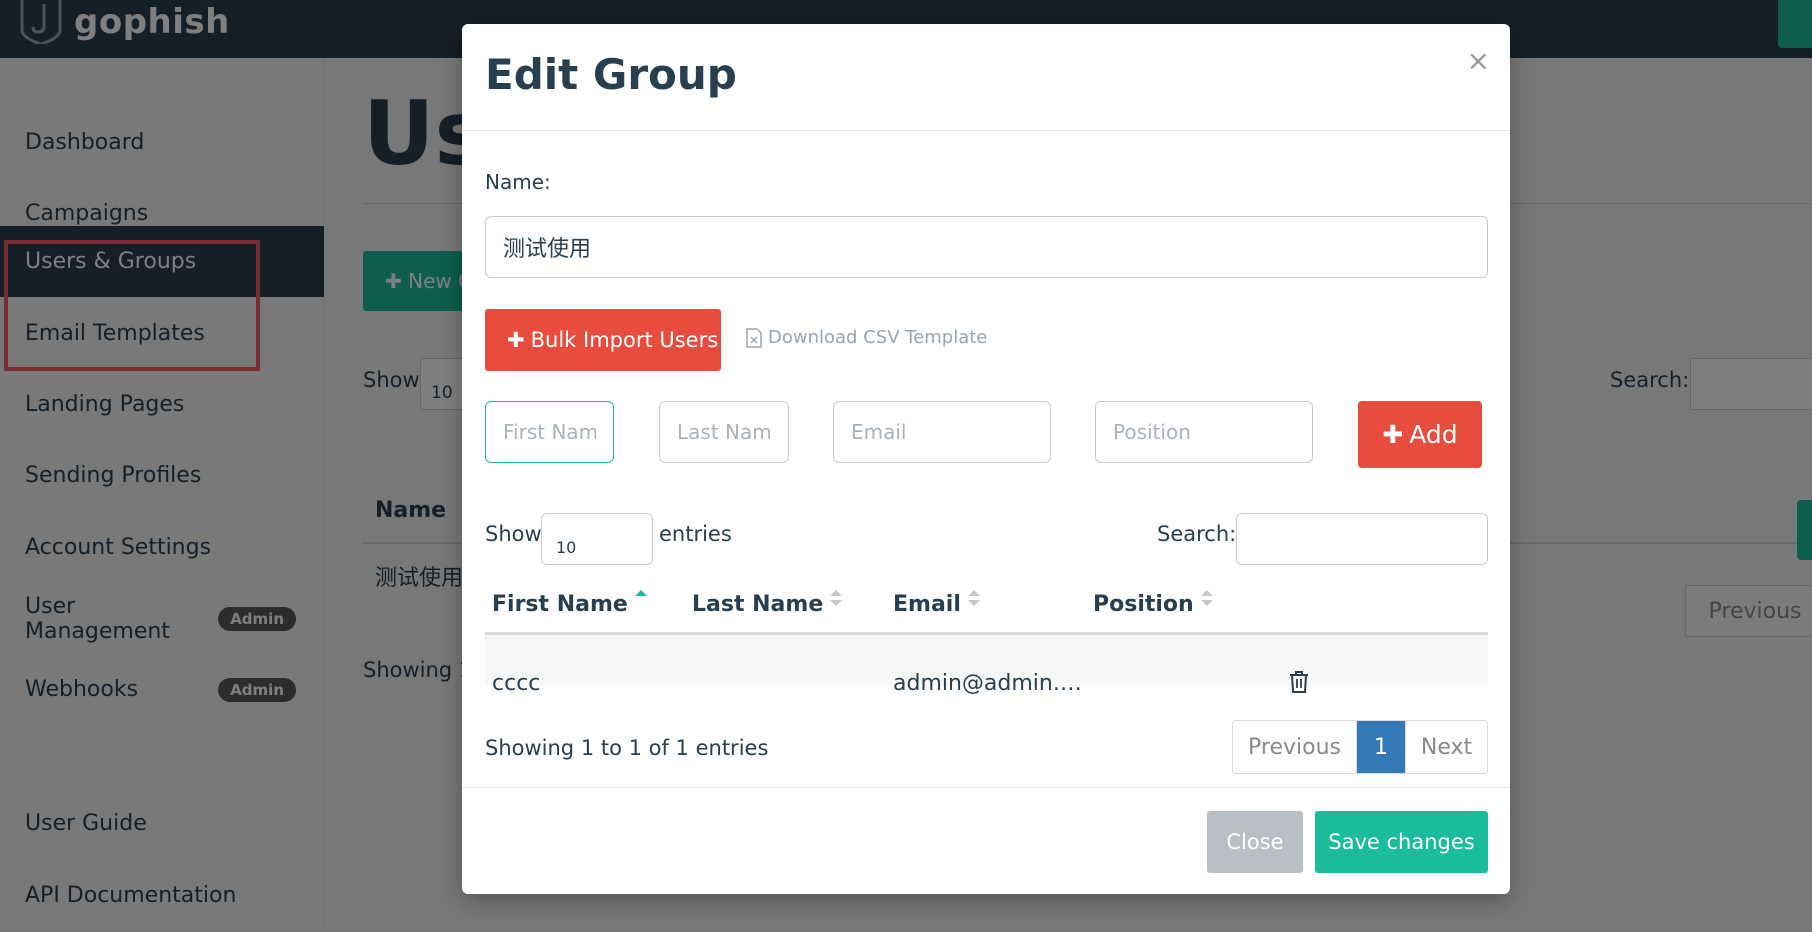 This screenshot has width=1812, height=932. What do you see at coordinates (640, 592) in the screenshot?
I see `sort-ascending-icon` at bounding box center [640, 592].